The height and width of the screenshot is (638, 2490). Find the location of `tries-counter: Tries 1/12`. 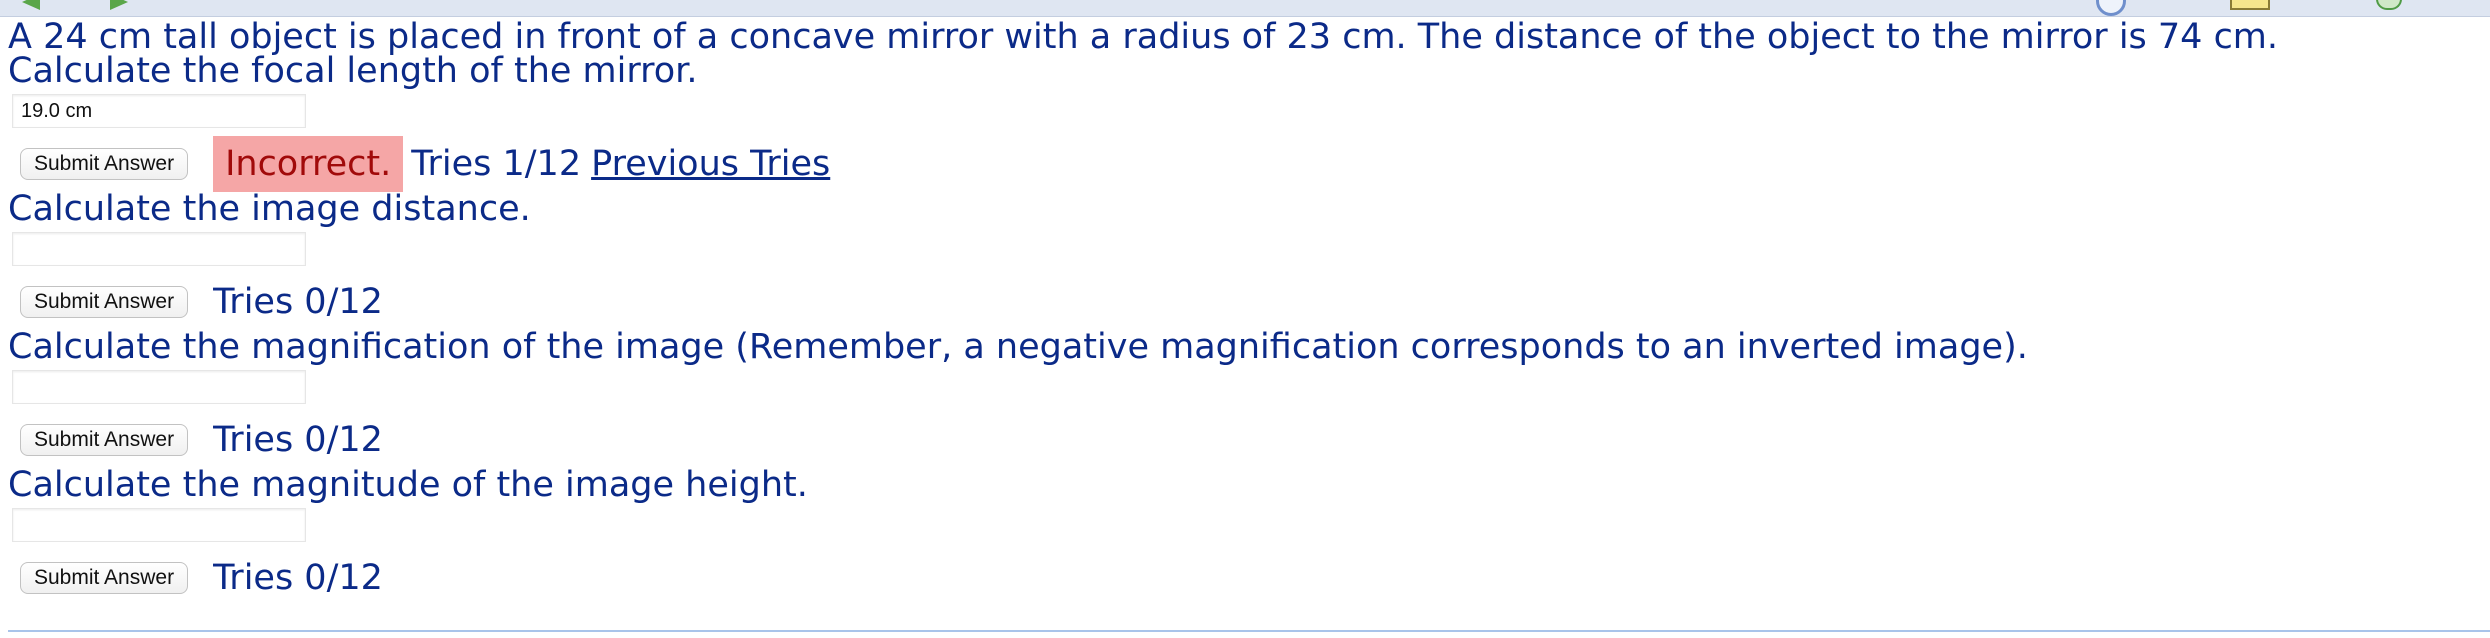

tries-counter: Tries 1/12 is located at coordinates (496, 164).